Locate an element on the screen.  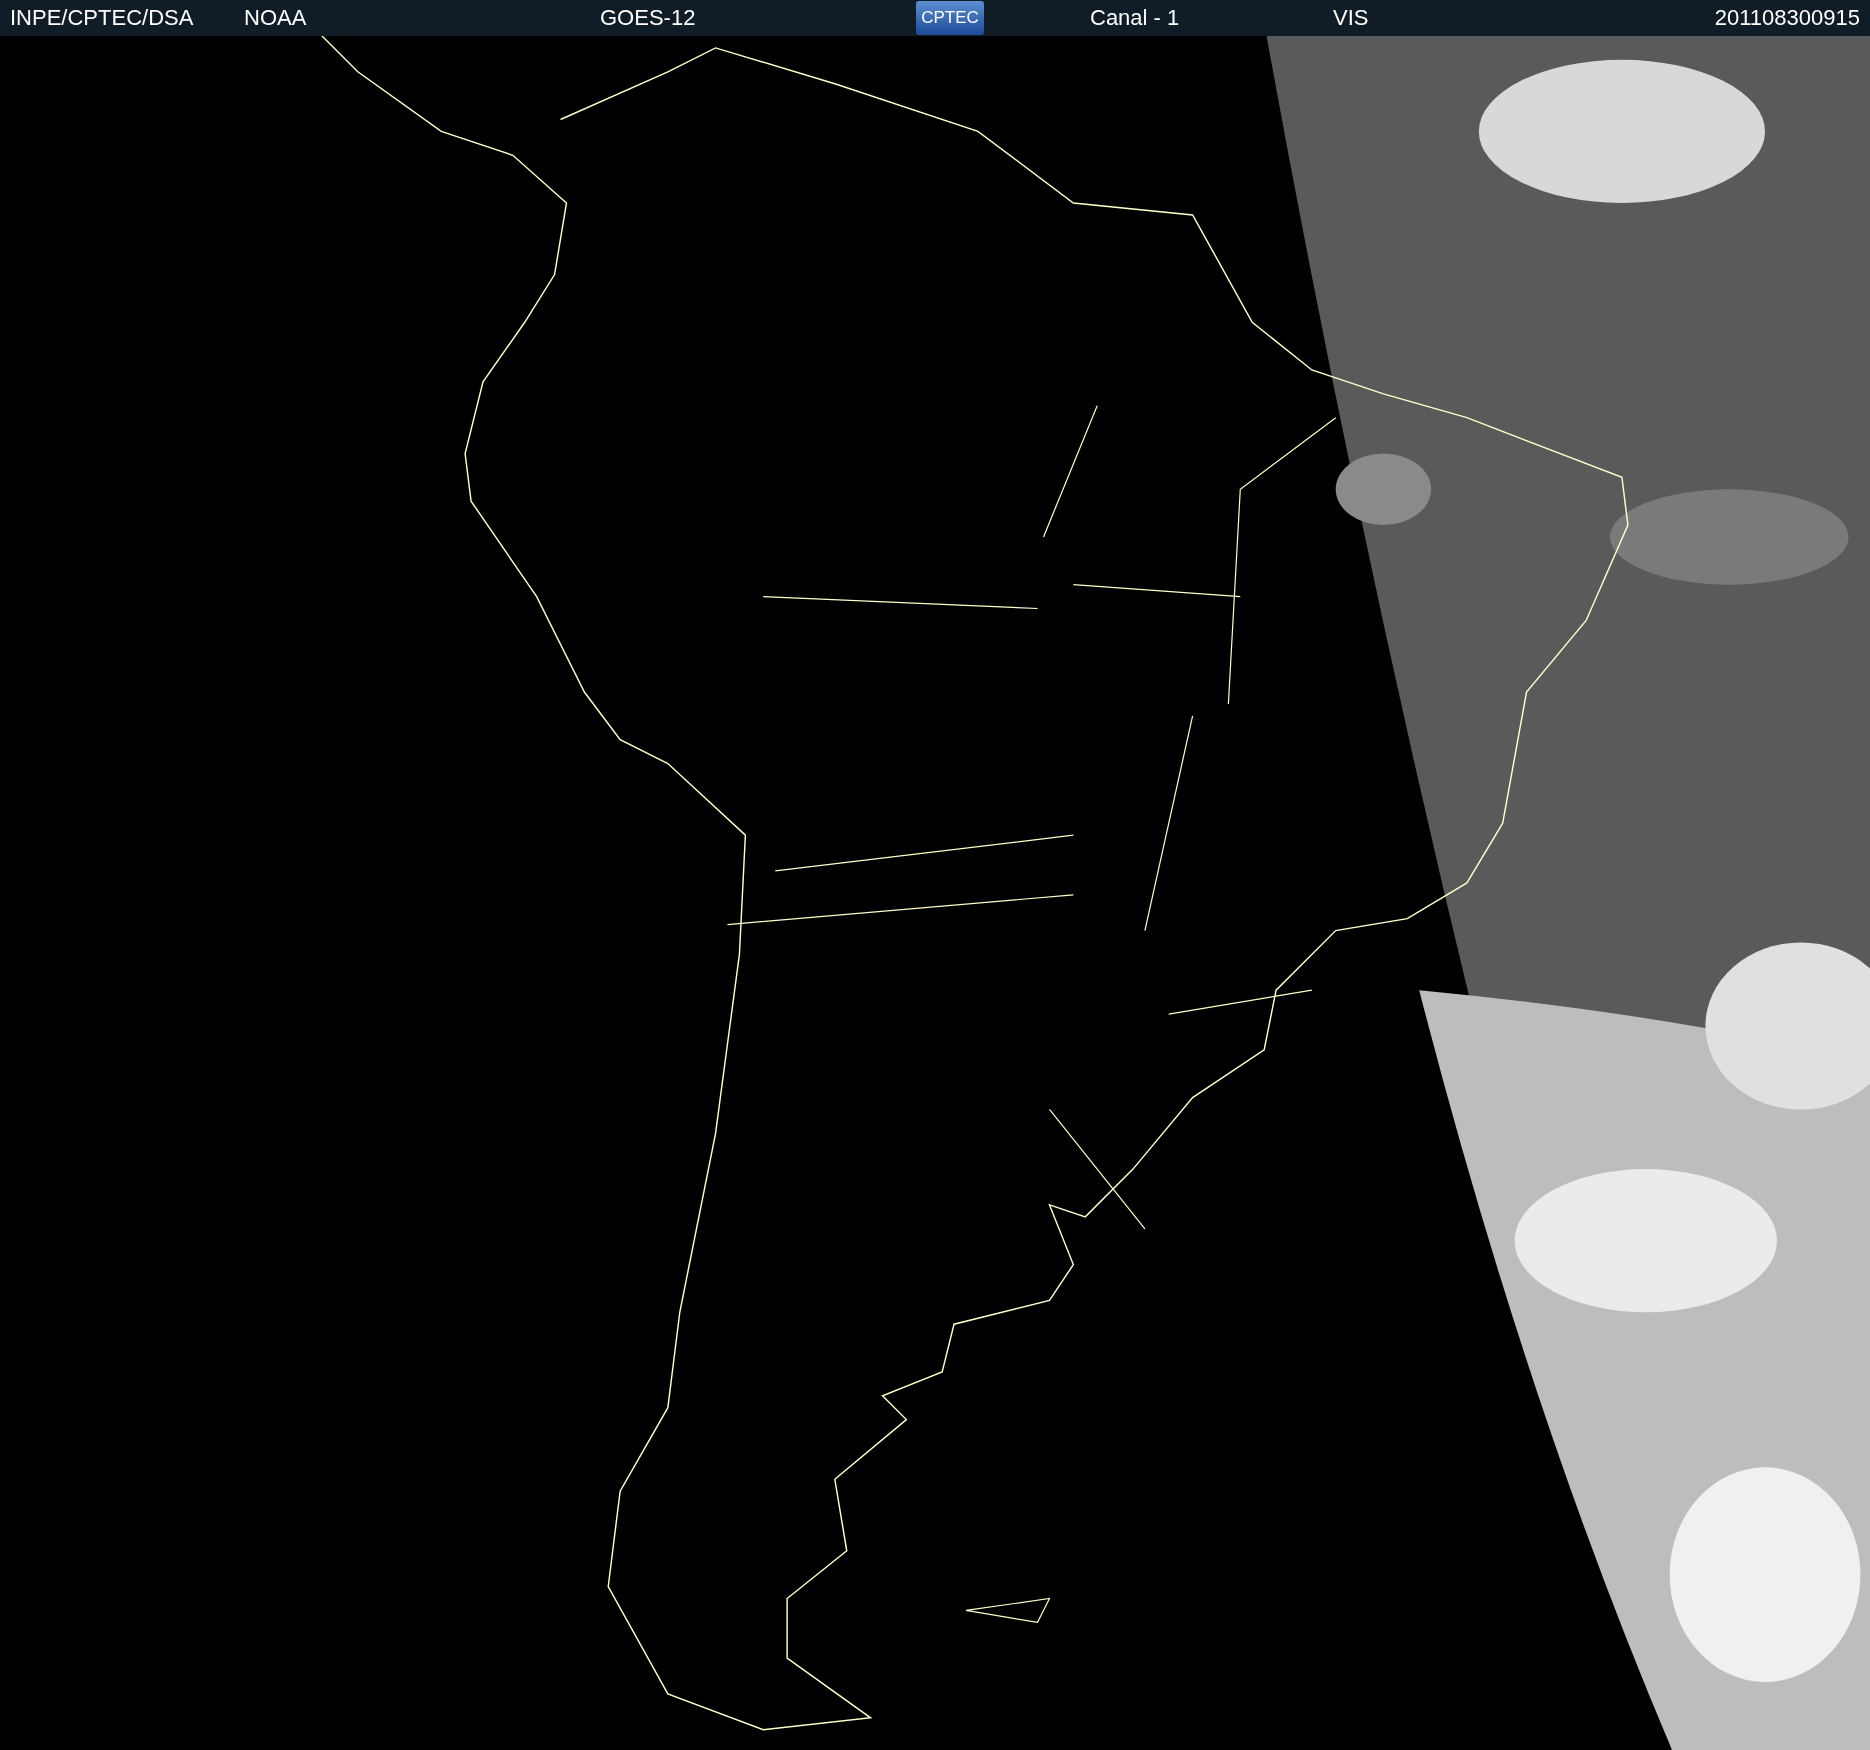
agency-label: NOAA is located at coordinates (276, 18).